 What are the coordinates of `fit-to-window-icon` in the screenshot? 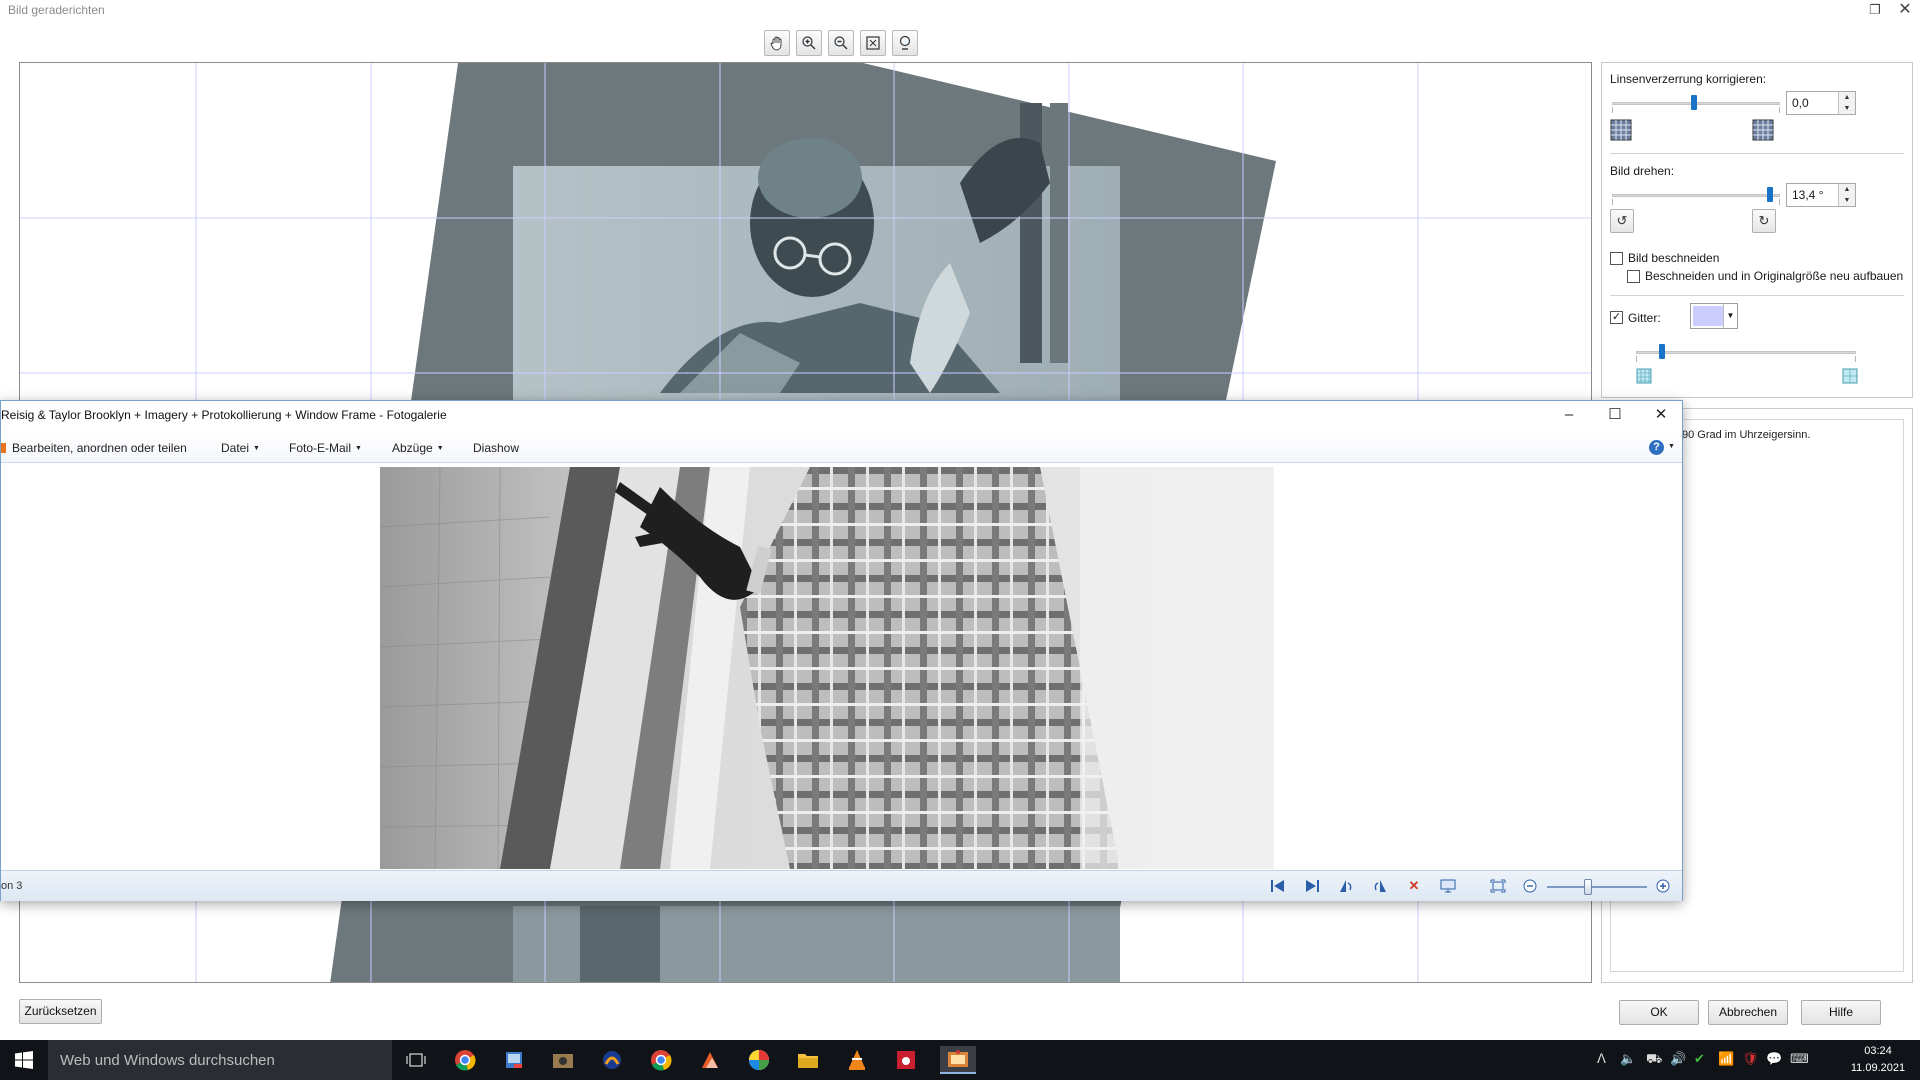 It's located at (873, 43).